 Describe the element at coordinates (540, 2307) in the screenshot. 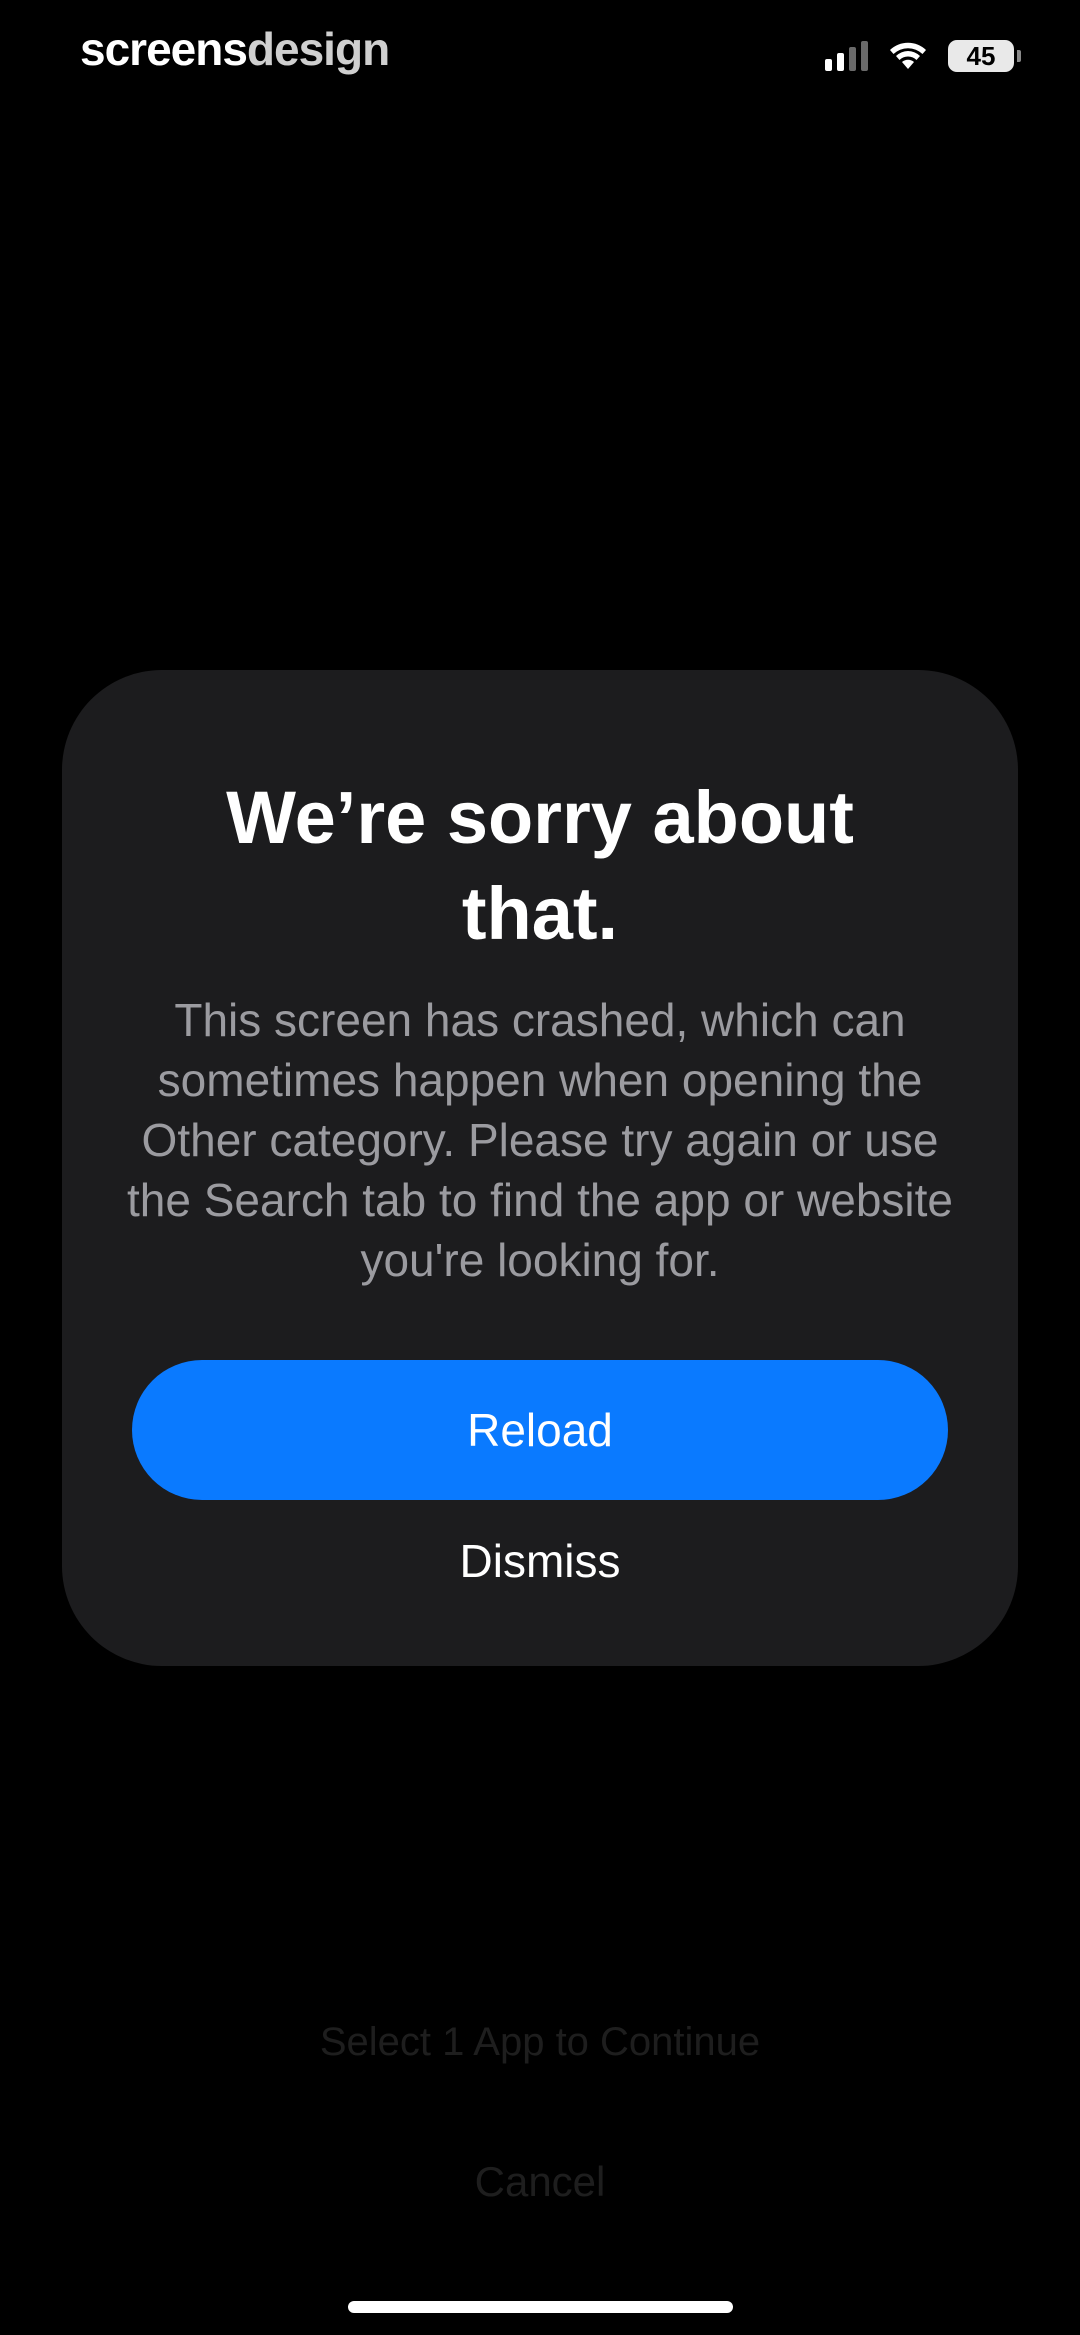

I see `home-indicator` at that location.